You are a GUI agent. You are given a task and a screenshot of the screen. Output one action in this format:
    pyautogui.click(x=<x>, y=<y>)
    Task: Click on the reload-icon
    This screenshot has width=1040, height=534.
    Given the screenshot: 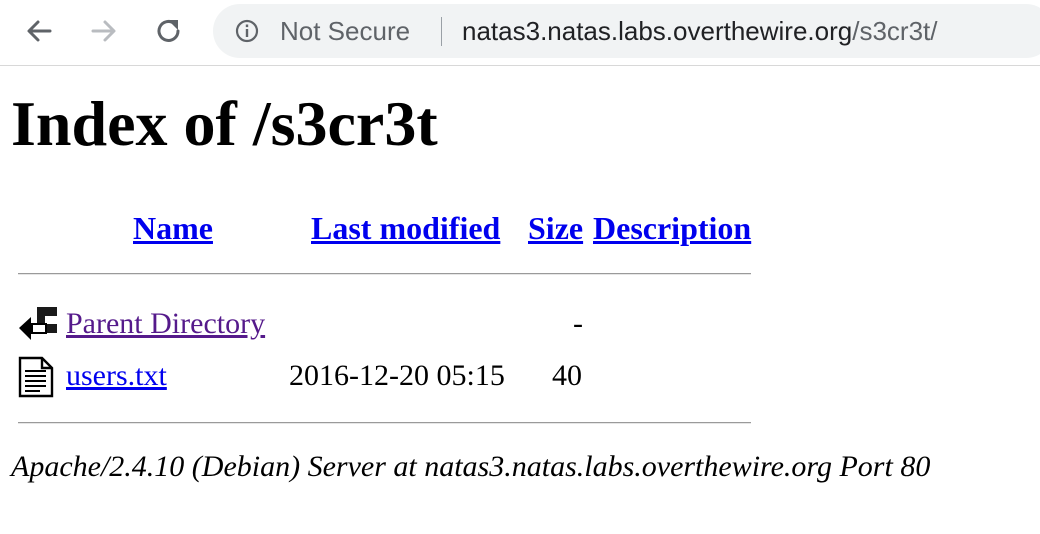 What is the action you would take?
    pyautogui.click(x=168, y=31)
    